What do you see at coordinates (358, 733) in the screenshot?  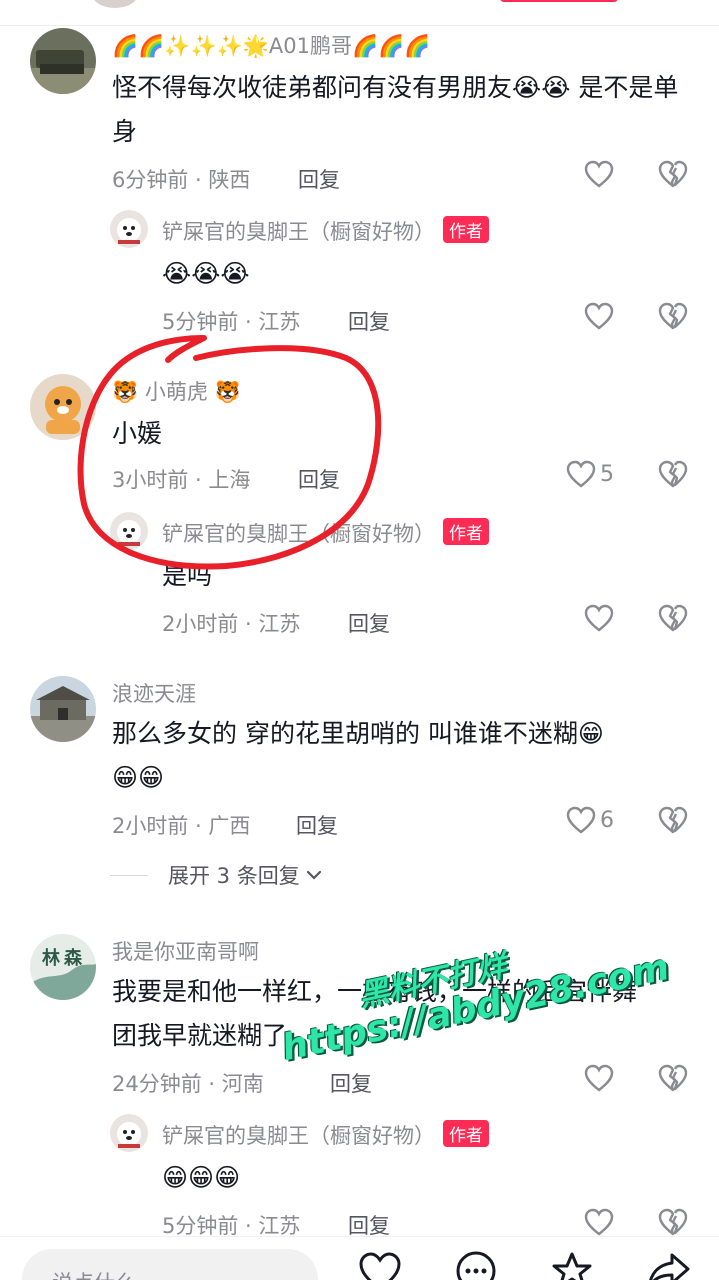 I see `comment-text-line: 那么多女的 穿的花里胡哨的 叫谁谁不迷糊😁` at bounding box center [358, 733].